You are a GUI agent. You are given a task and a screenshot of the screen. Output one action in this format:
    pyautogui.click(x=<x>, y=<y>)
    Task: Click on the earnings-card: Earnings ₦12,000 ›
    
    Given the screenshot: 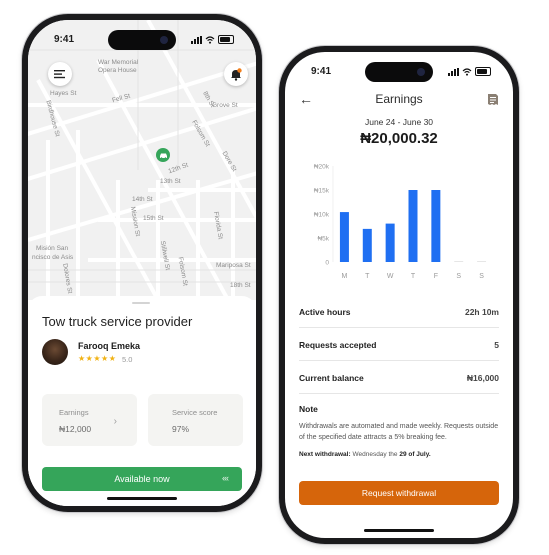 What is the action you would take?
    pyautogui.click(x=89, y=420)
    